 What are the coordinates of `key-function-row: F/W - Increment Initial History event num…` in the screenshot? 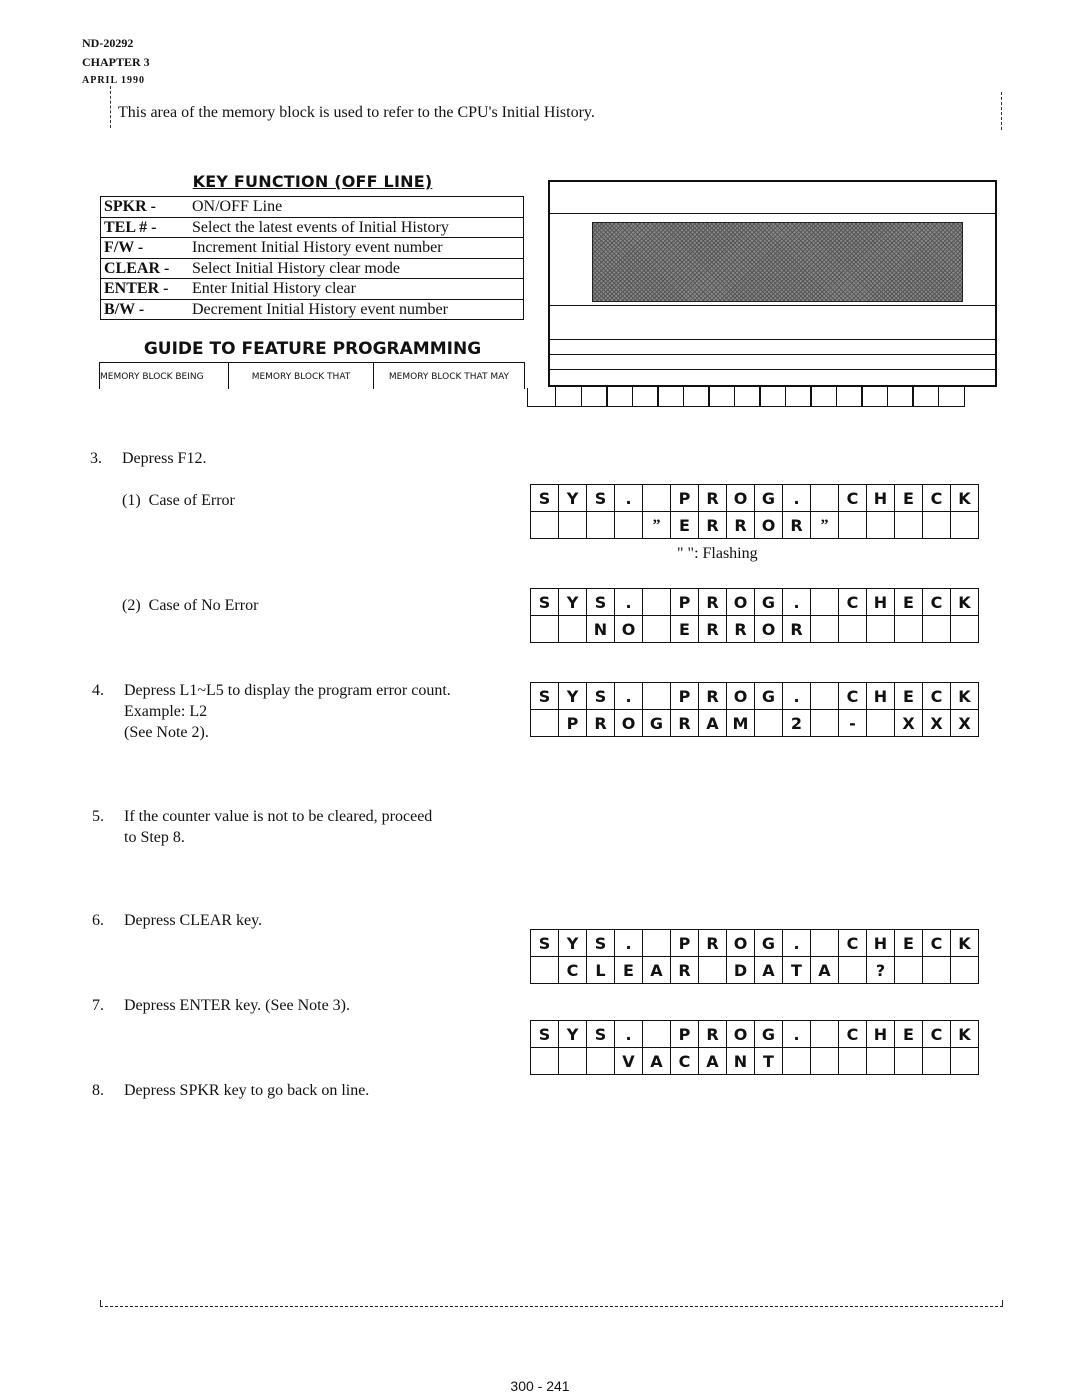 It's located at (312, 248).